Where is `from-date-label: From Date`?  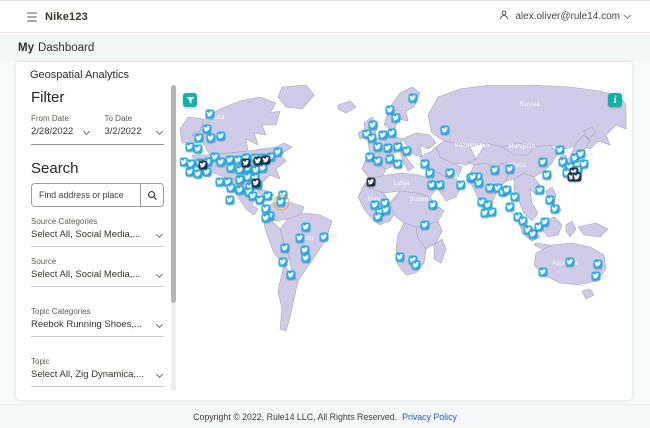
from-date-label: From Date is located at coordinates (50, 118).